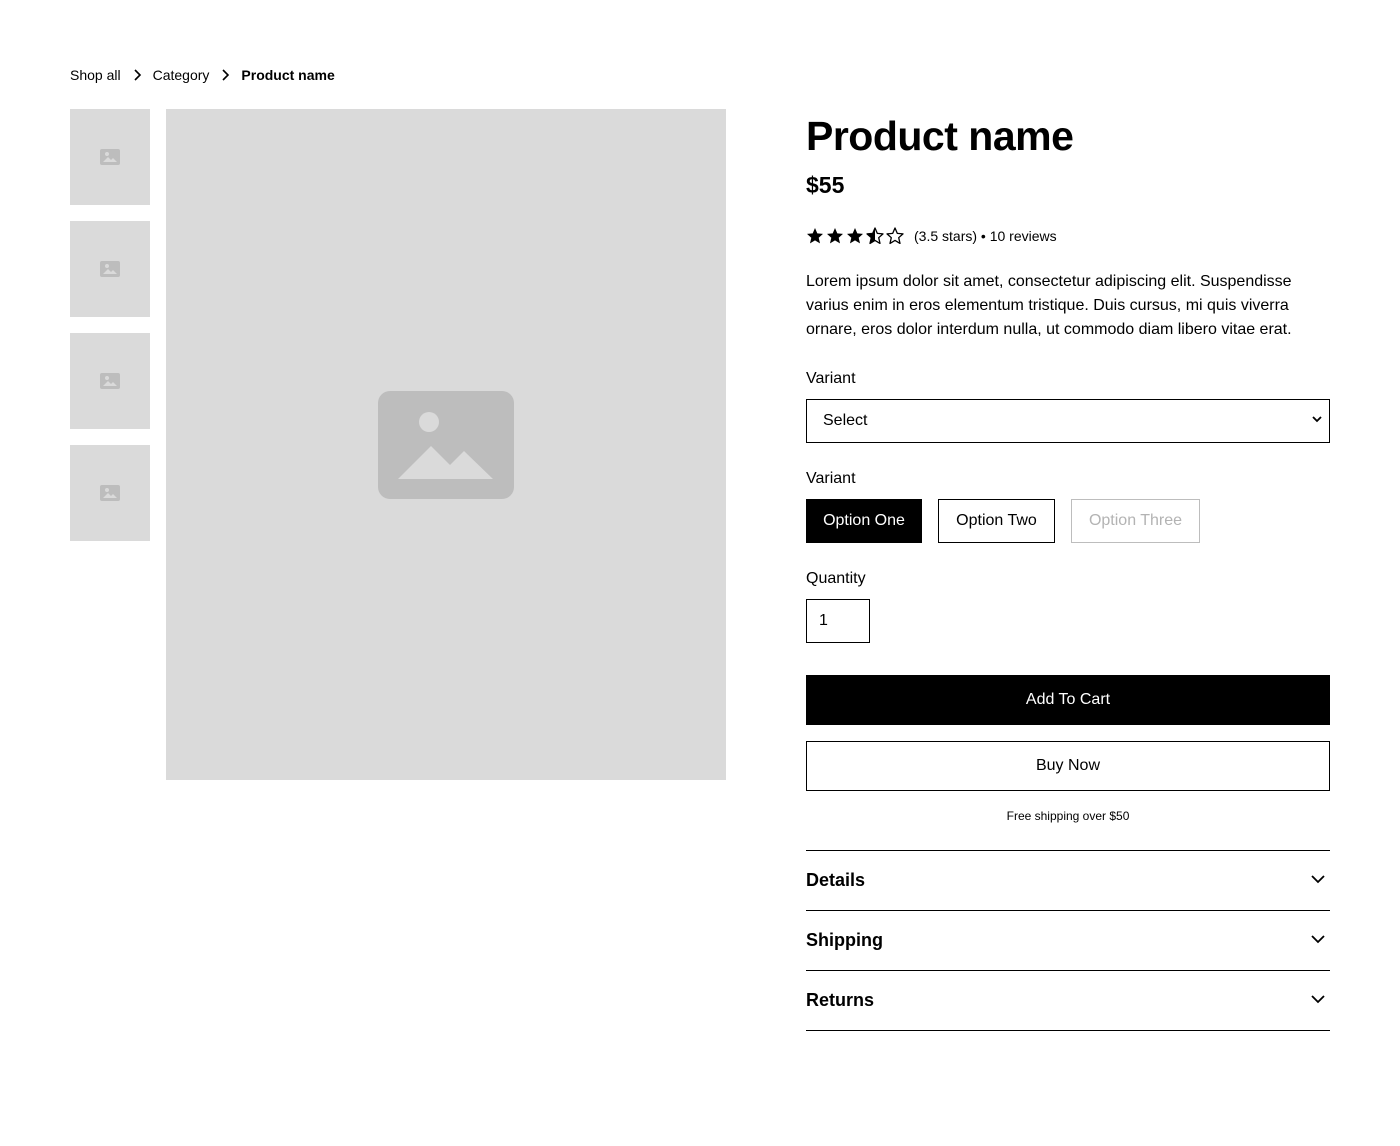 The image size is (1400, 1146). What do you see at coordinates (996, 521) in the screenshot?
I see `variant-option-two: Option Two` at bounding box center [996, 521].